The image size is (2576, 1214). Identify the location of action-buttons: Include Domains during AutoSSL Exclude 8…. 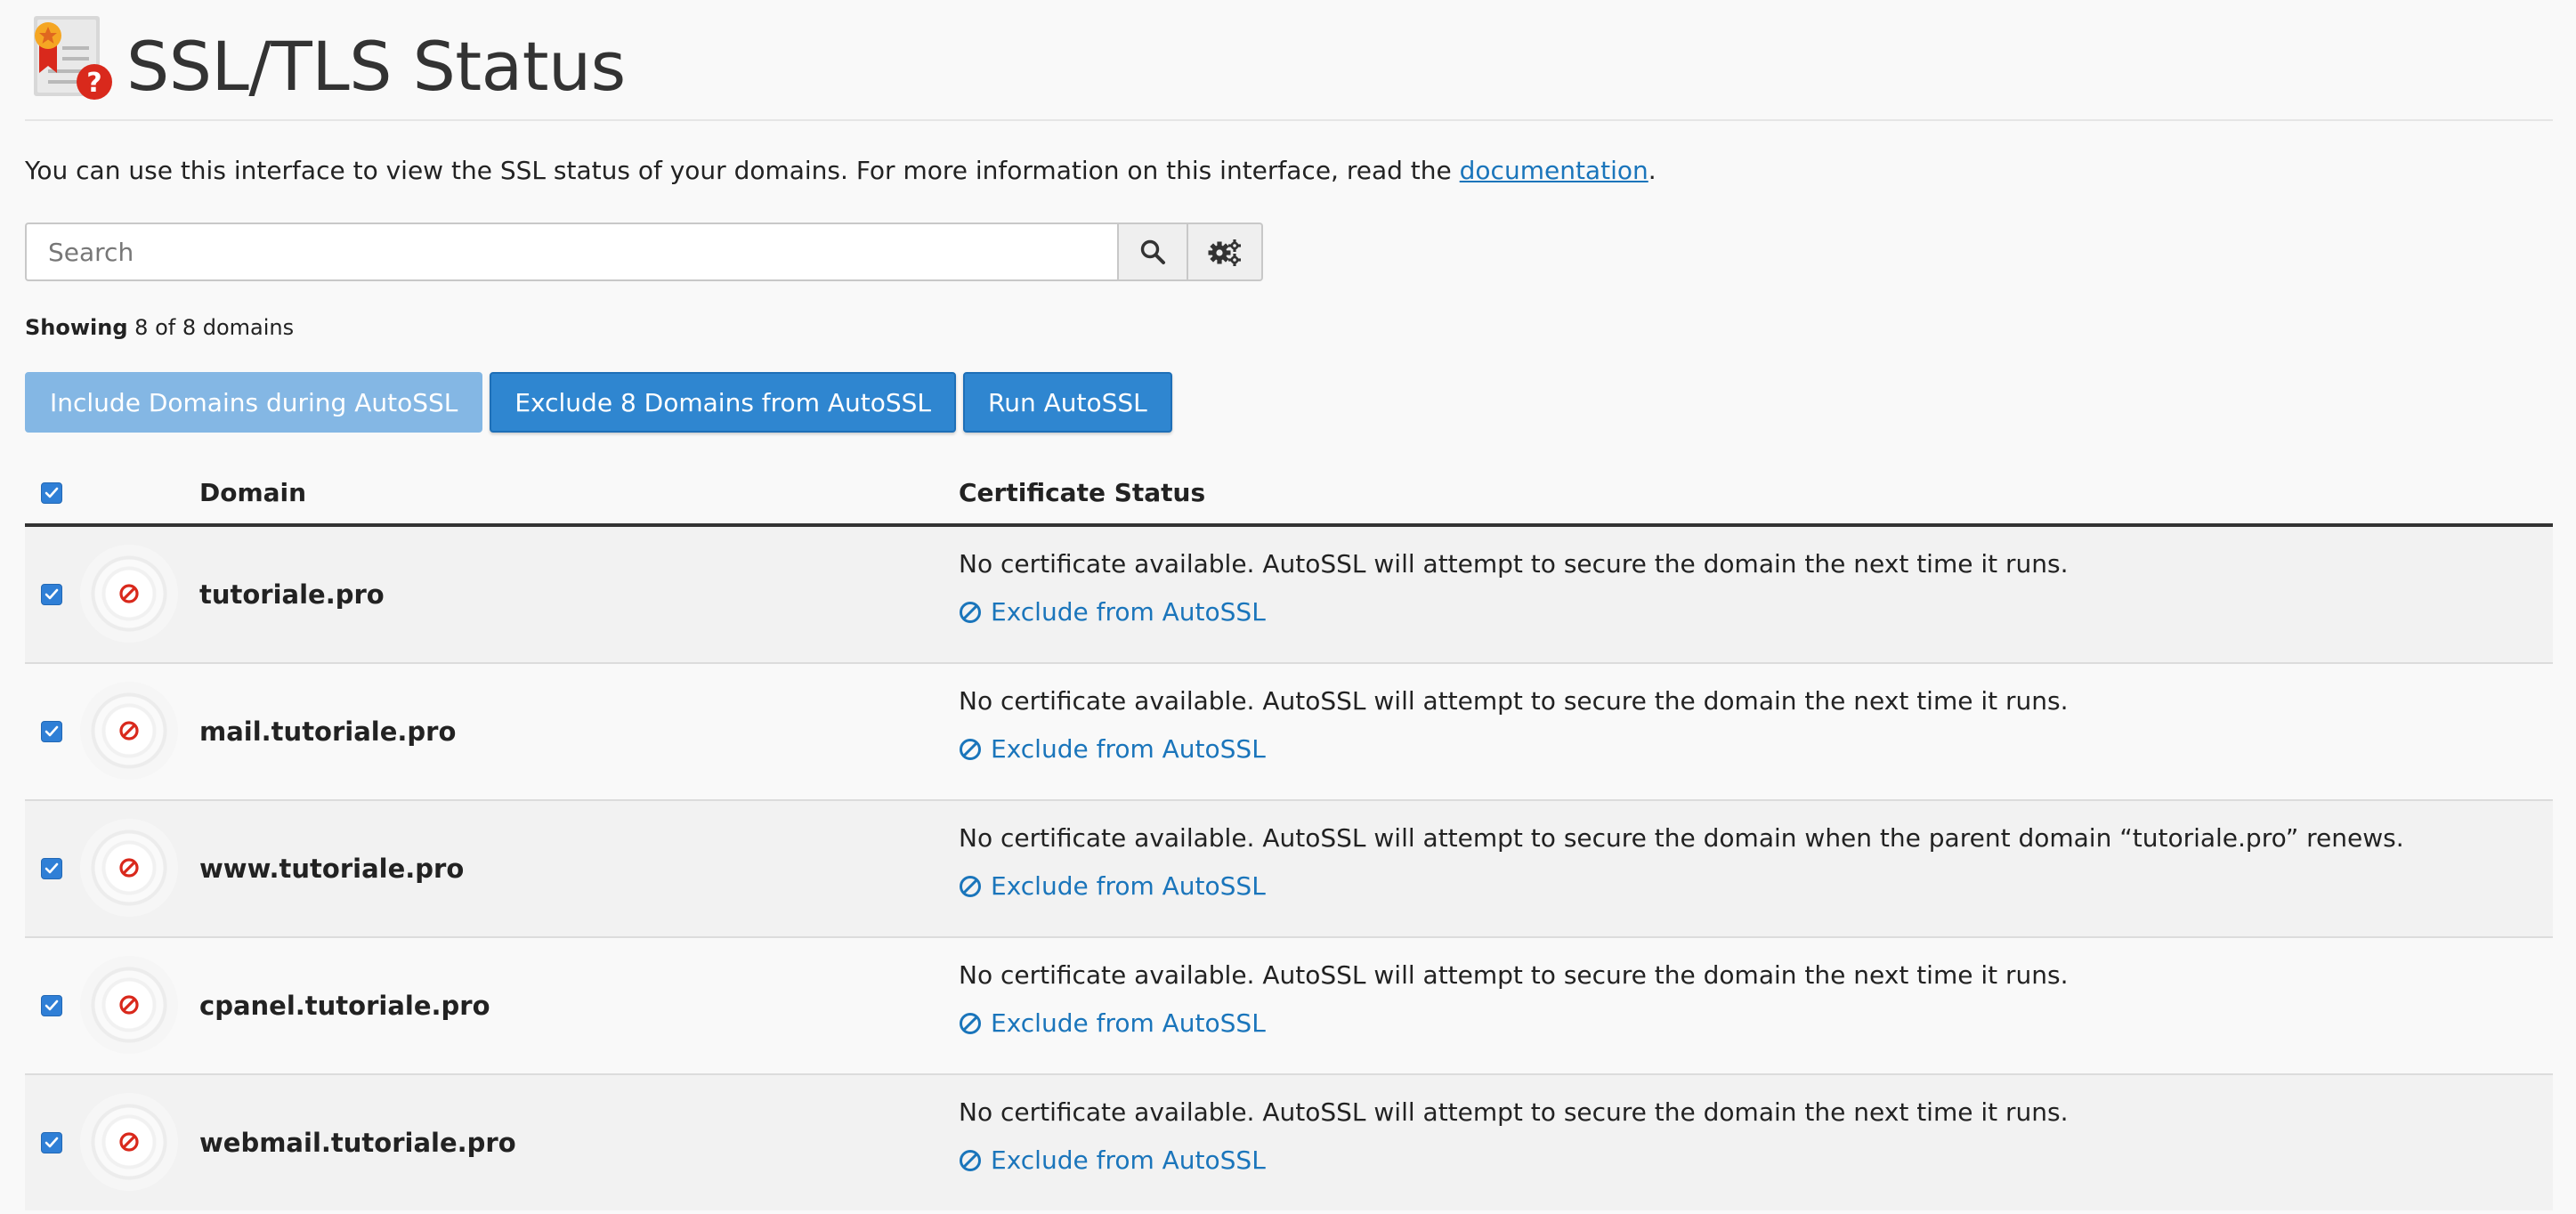
(598, 403).